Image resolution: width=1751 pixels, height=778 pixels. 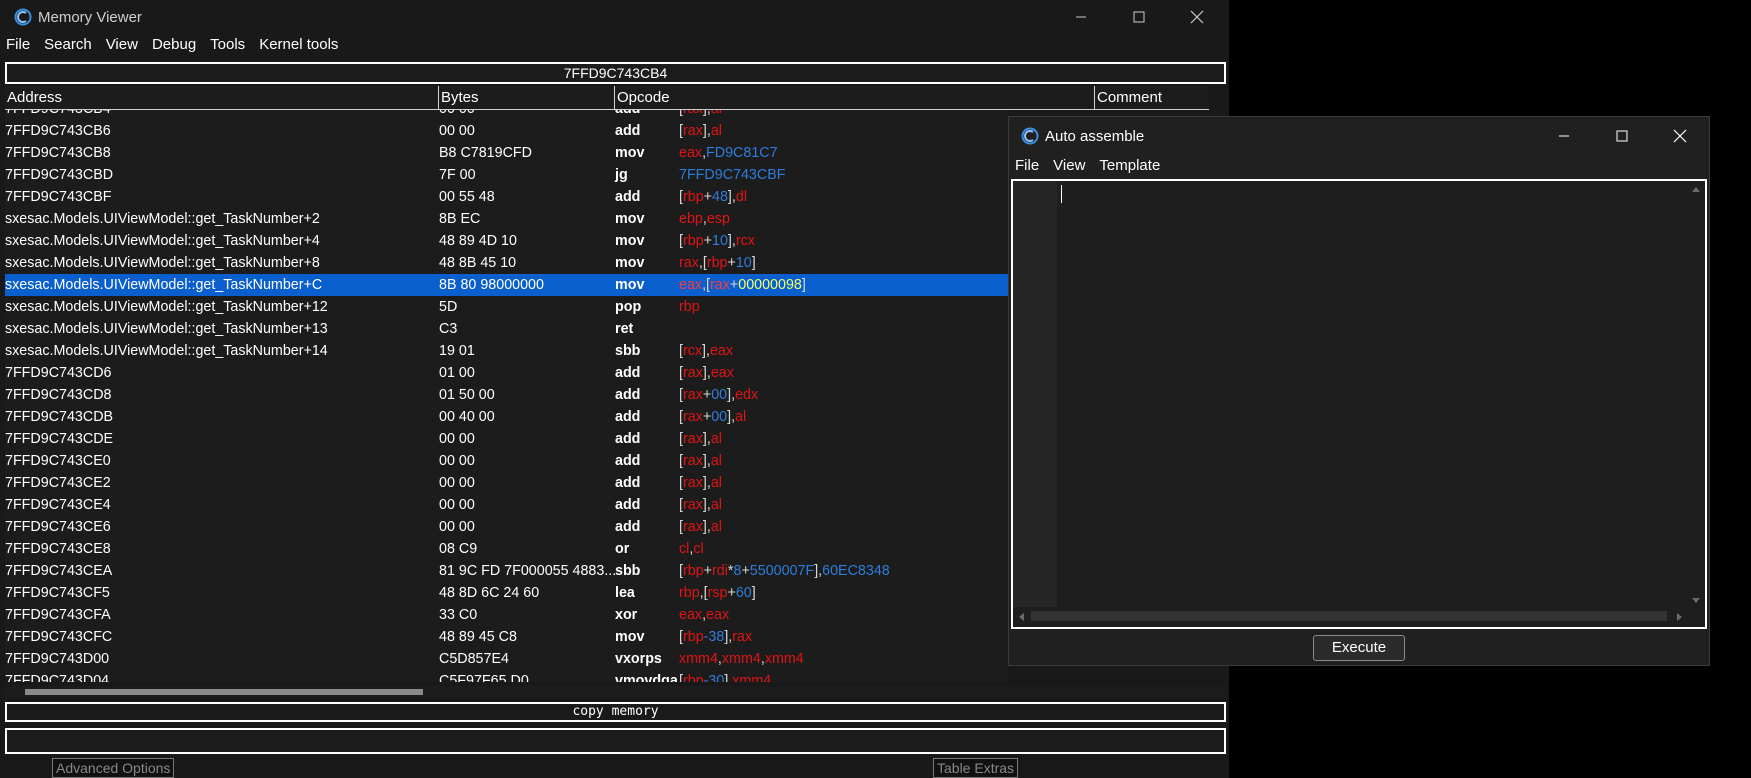 I want to click on disassembly-row: 7FFD9C743CB4 00 00 add [rax],al, so click(x=506, y=115).